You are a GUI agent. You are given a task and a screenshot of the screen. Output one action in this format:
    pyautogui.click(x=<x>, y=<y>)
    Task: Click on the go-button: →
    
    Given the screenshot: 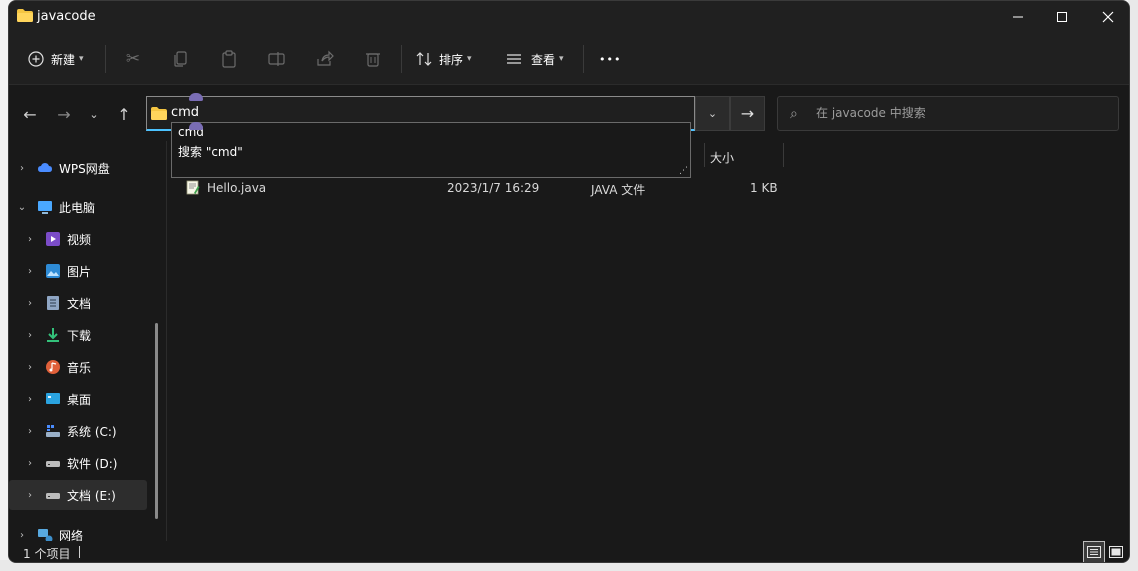 What is the action you would take?
    pyautogui.click(x=747, y=113)
    